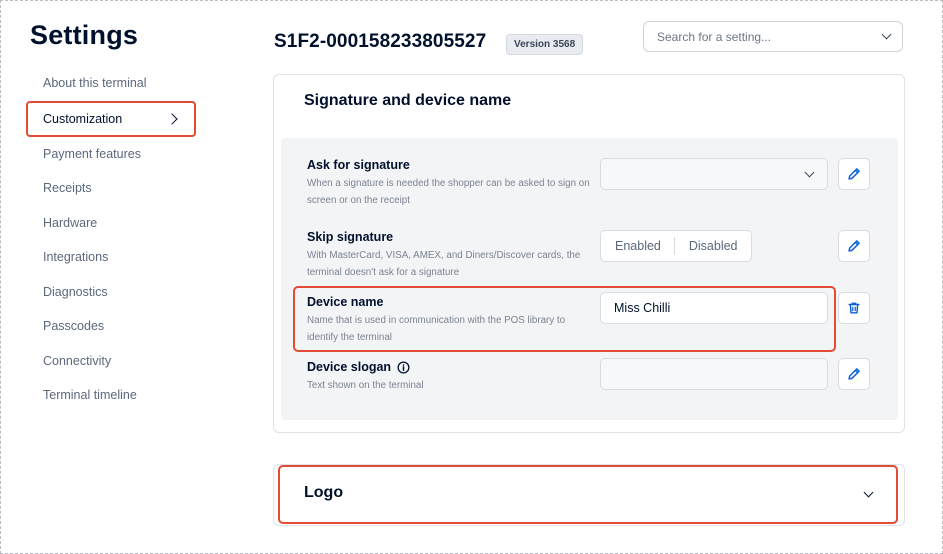  Describe the element at coordinates (403, 367) in the screenshot. I see `info-icon` at that location.